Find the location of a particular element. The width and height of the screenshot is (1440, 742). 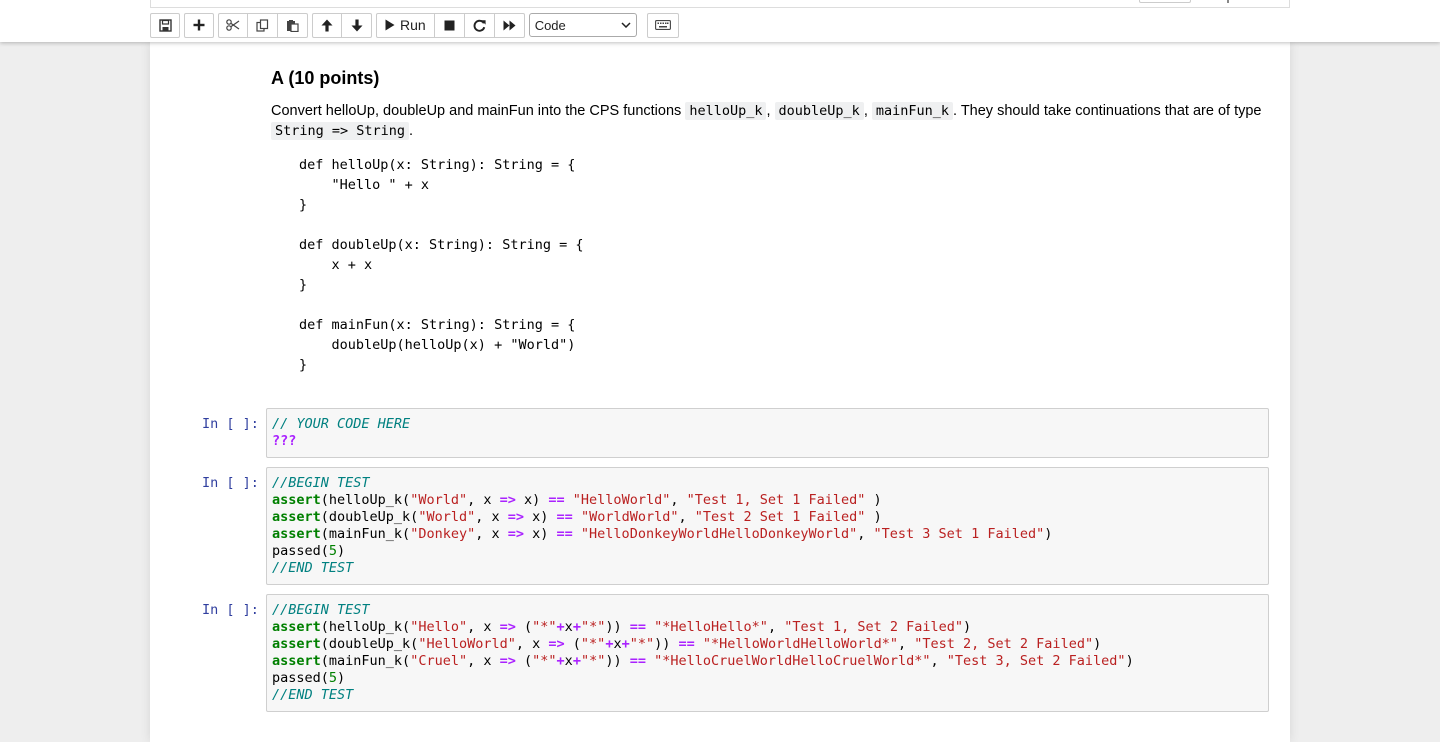

run-label: Run is located at coordinates (413, 25).